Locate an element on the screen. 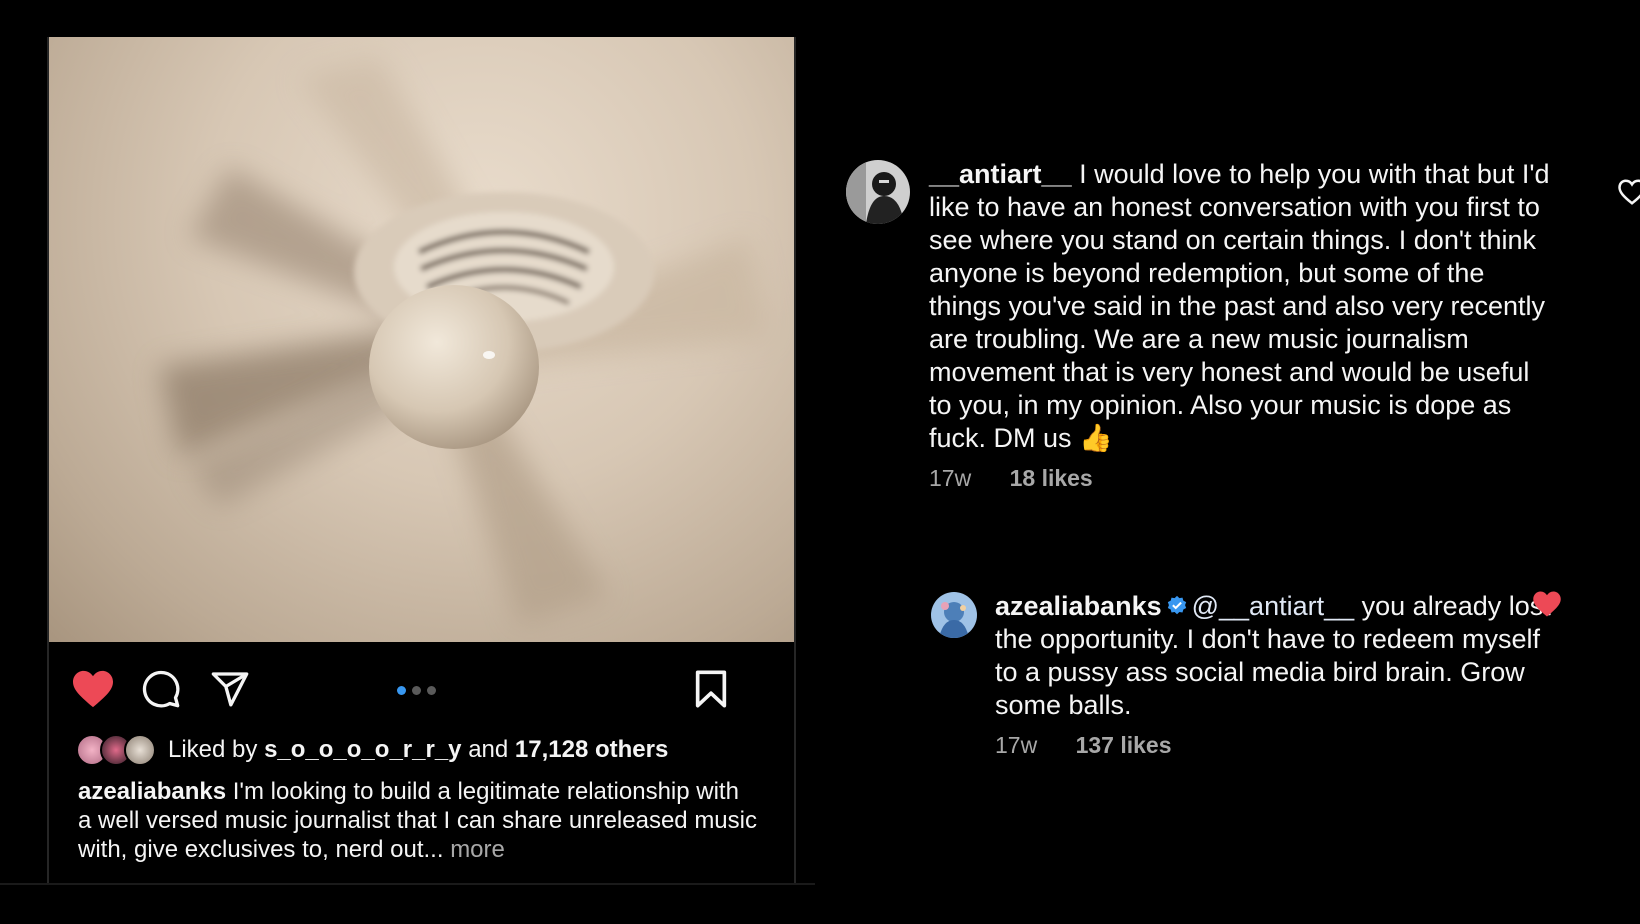  verified-badge-icon is located at coordinates (1176, 605).